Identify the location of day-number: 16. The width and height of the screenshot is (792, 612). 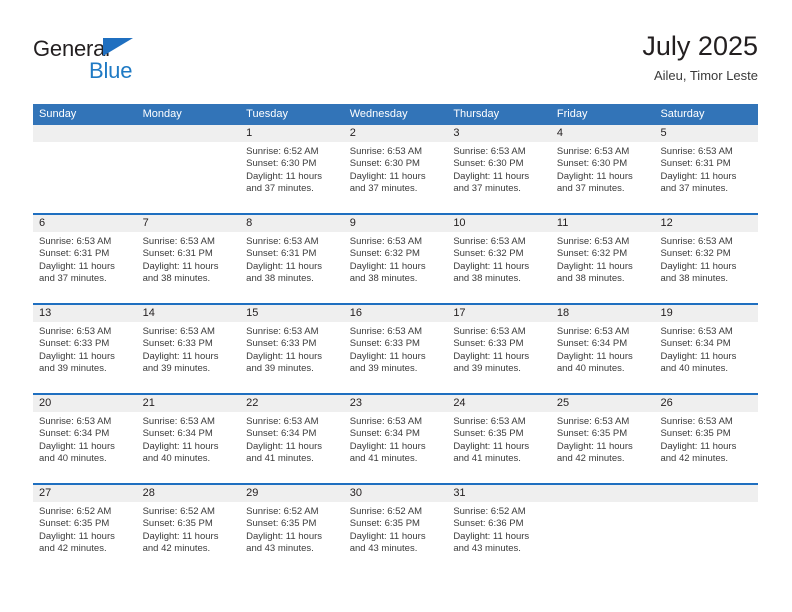
(395, 313).